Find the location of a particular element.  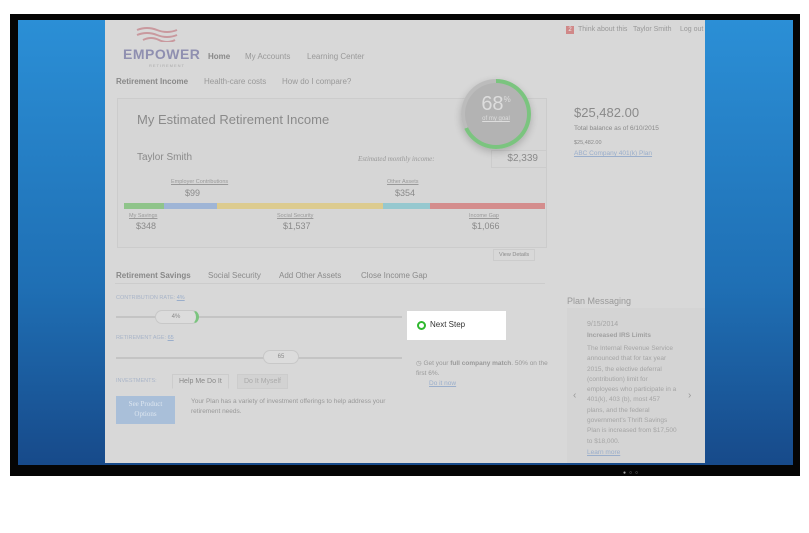

retirement-age-value: 65 is located at coordinates (171, 338).